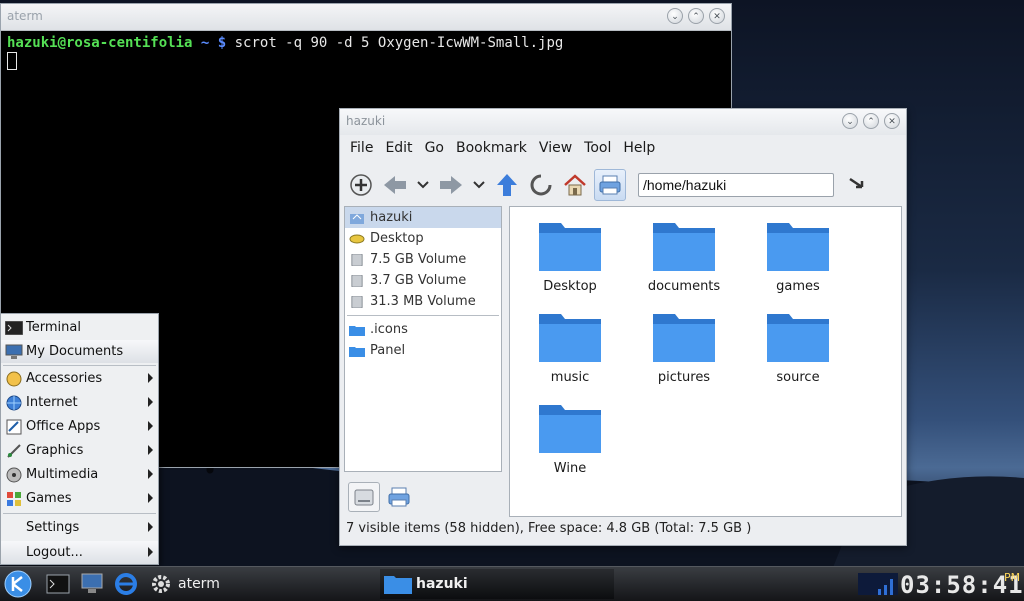 This screenshot has width=1024, height=601. I want to click on folder-item-source: source, so click(798, 346).